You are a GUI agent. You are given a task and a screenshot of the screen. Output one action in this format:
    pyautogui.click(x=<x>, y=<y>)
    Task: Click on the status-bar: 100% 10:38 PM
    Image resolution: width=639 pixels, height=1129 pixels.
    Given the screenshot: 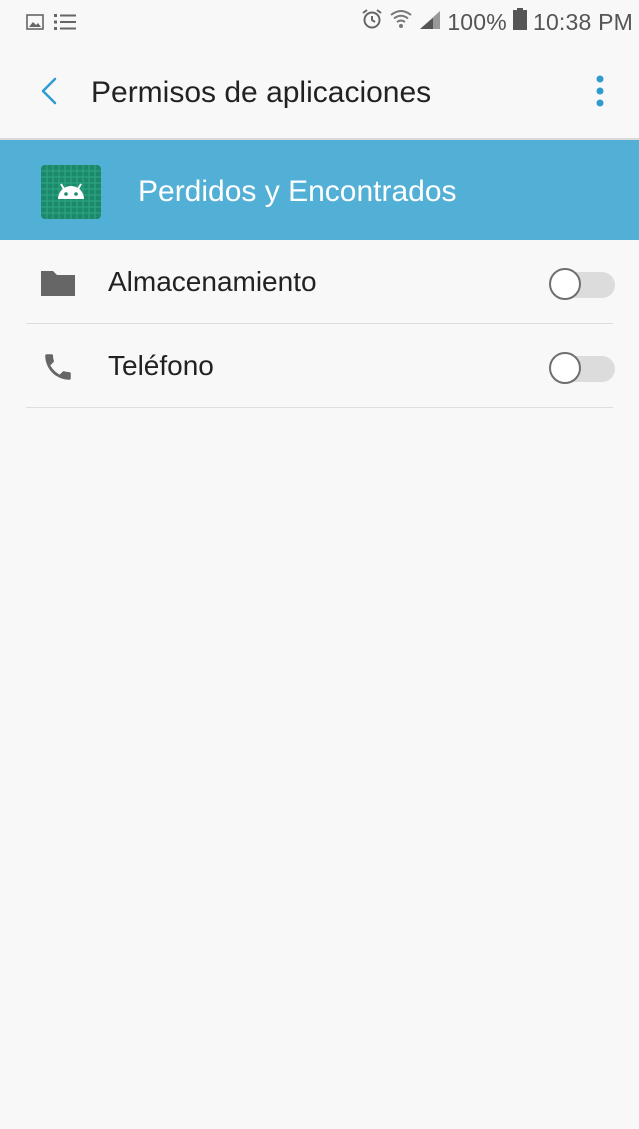 What is the action you would take?
    pyautogui.click(x=319, y=24)
    